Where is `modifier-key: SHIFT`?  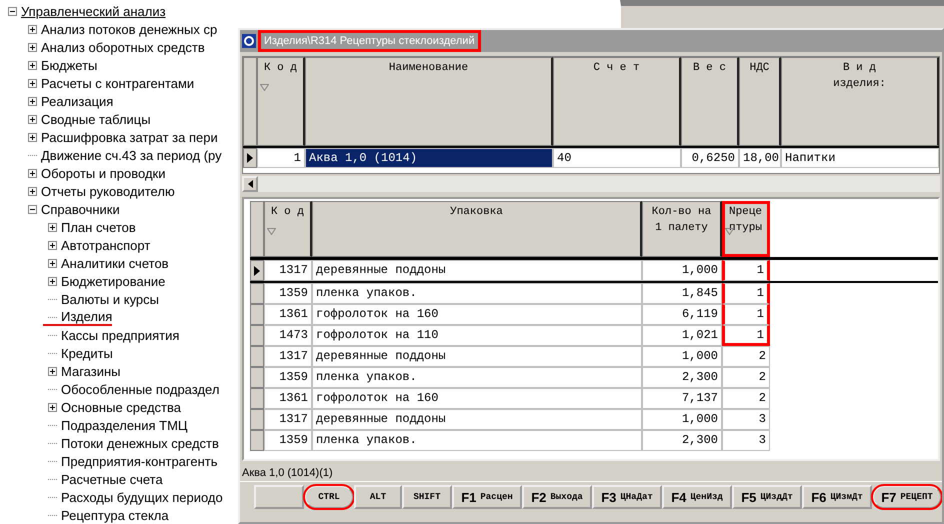
modifier-key: SHIFT is located at coordinates (427, 497).